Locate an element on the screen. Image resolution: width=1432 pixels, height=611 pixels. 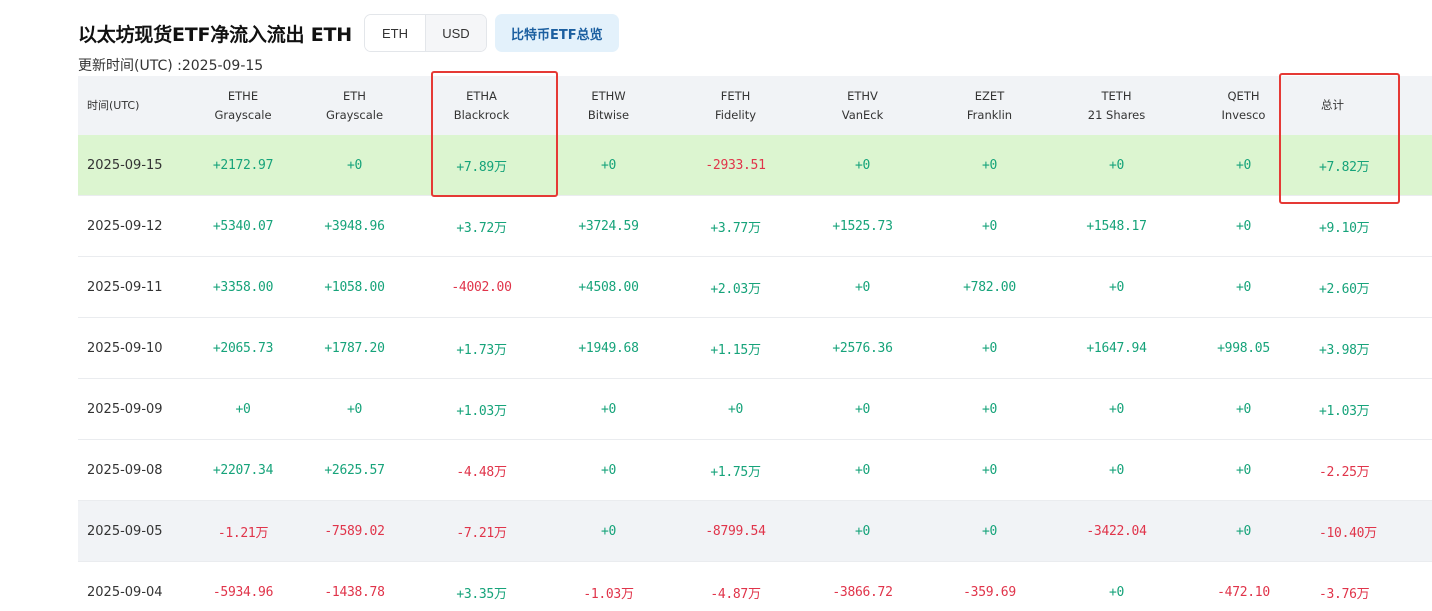
flow-cell-feth: +1.75万 is located at coordinates (735, 472).